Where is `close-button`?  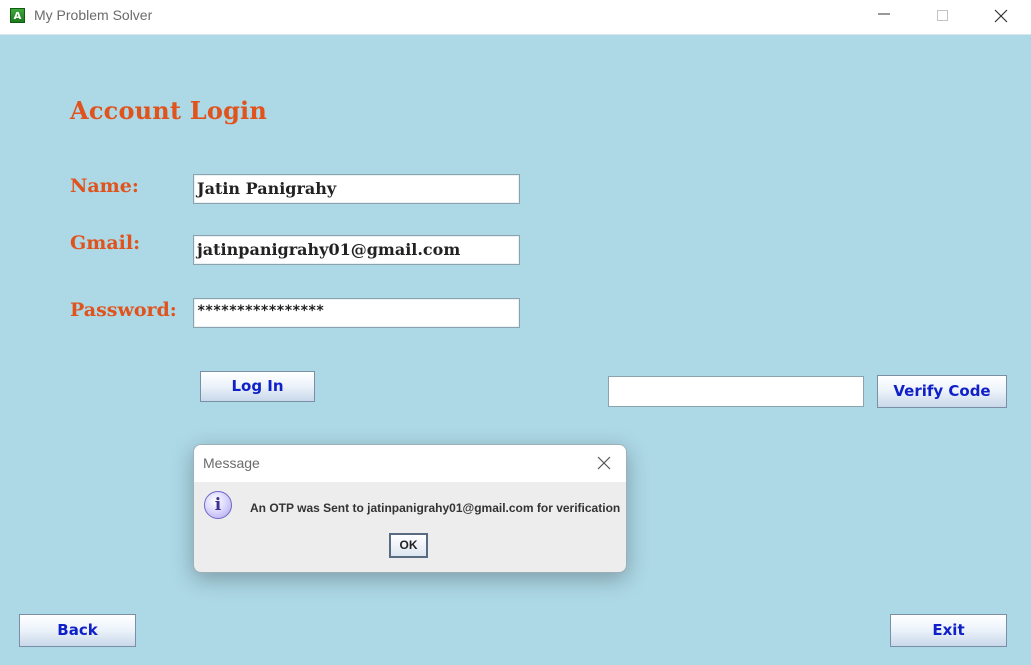 close-button is located at coordinates (1001, 16).